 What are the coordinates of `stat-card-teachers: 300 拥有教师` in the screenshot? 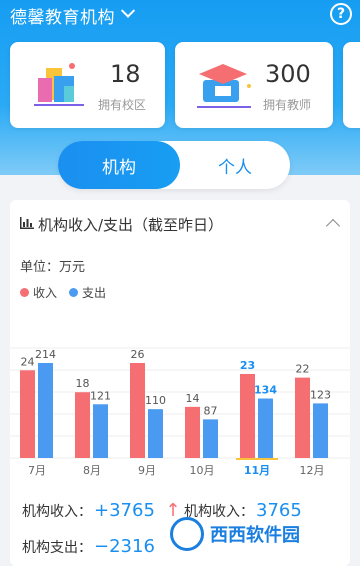 It's located at (254, 85).